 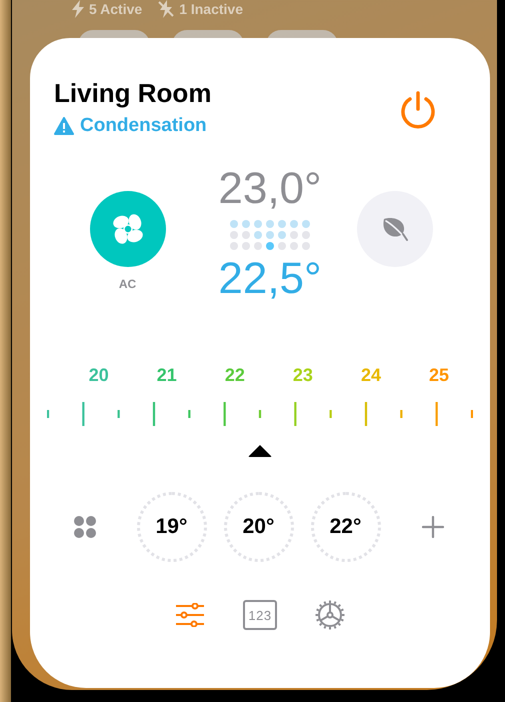 What do you see at coordinates (270, 189) in the screenshot?
I see `current-temperature: 23,0°` at bounding box center [270, 189].